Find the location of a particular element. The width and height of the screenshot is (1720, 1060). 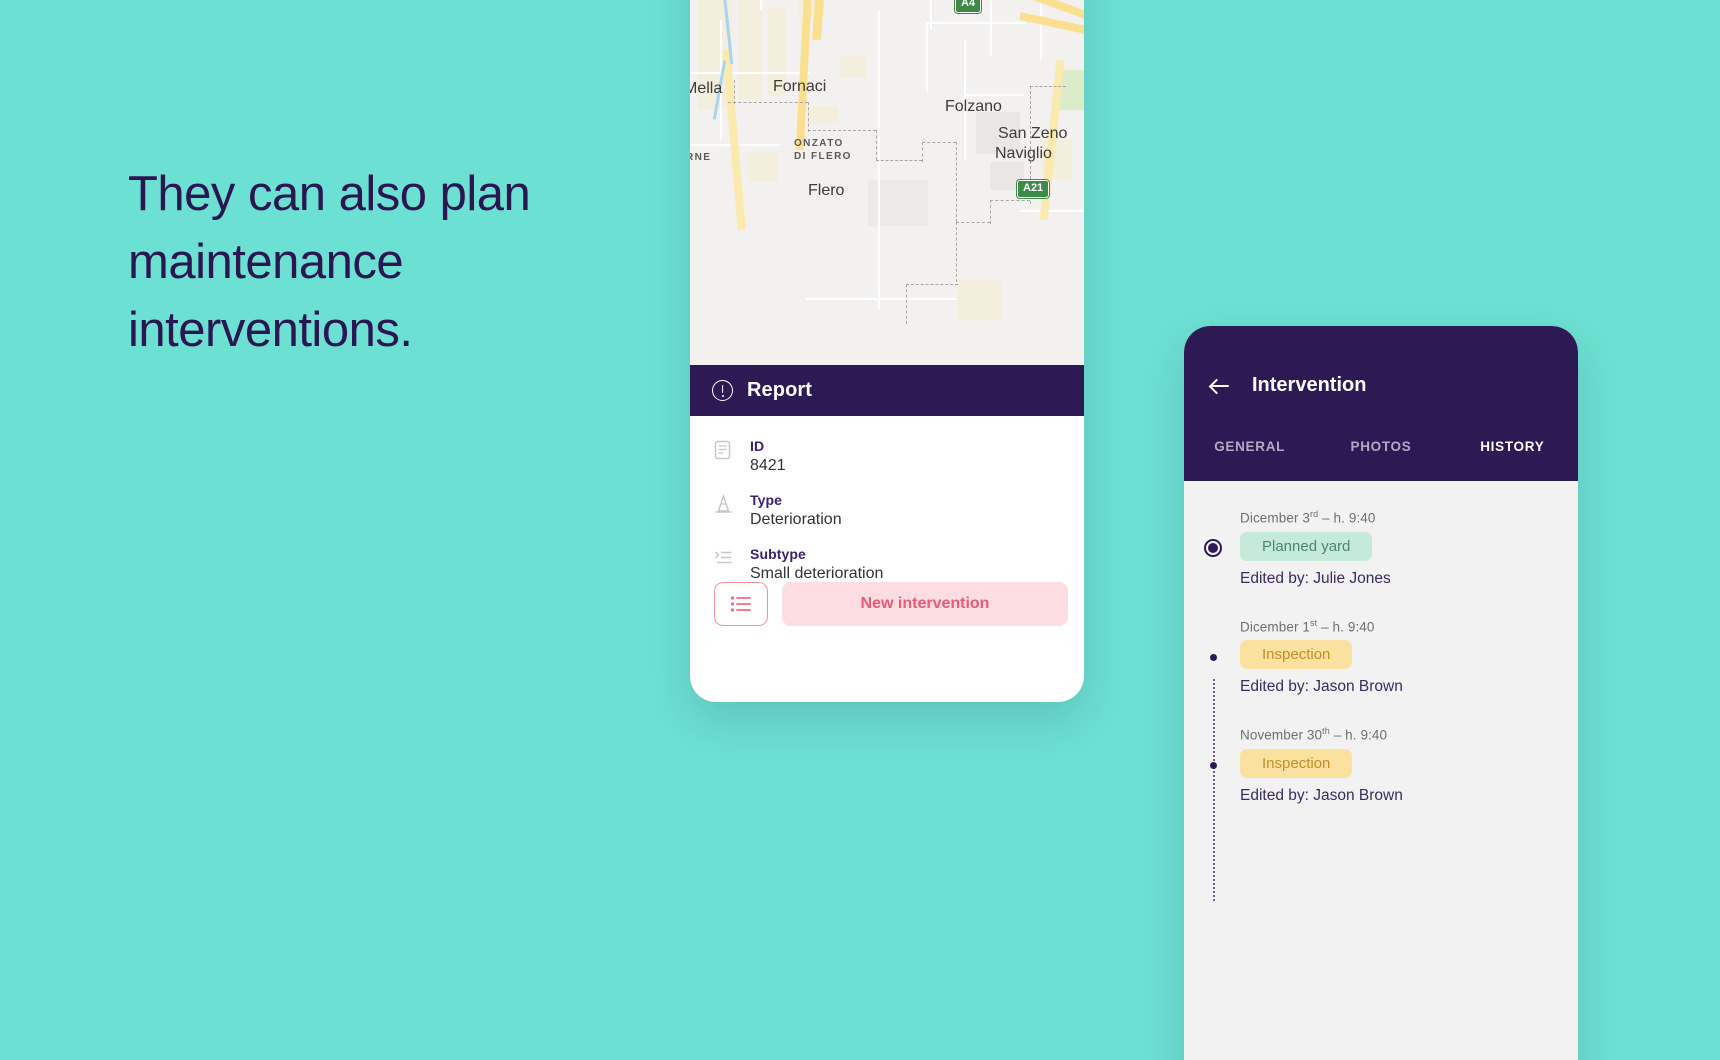

map-shield-a21: A21 is located at coordinates (1033, 189).